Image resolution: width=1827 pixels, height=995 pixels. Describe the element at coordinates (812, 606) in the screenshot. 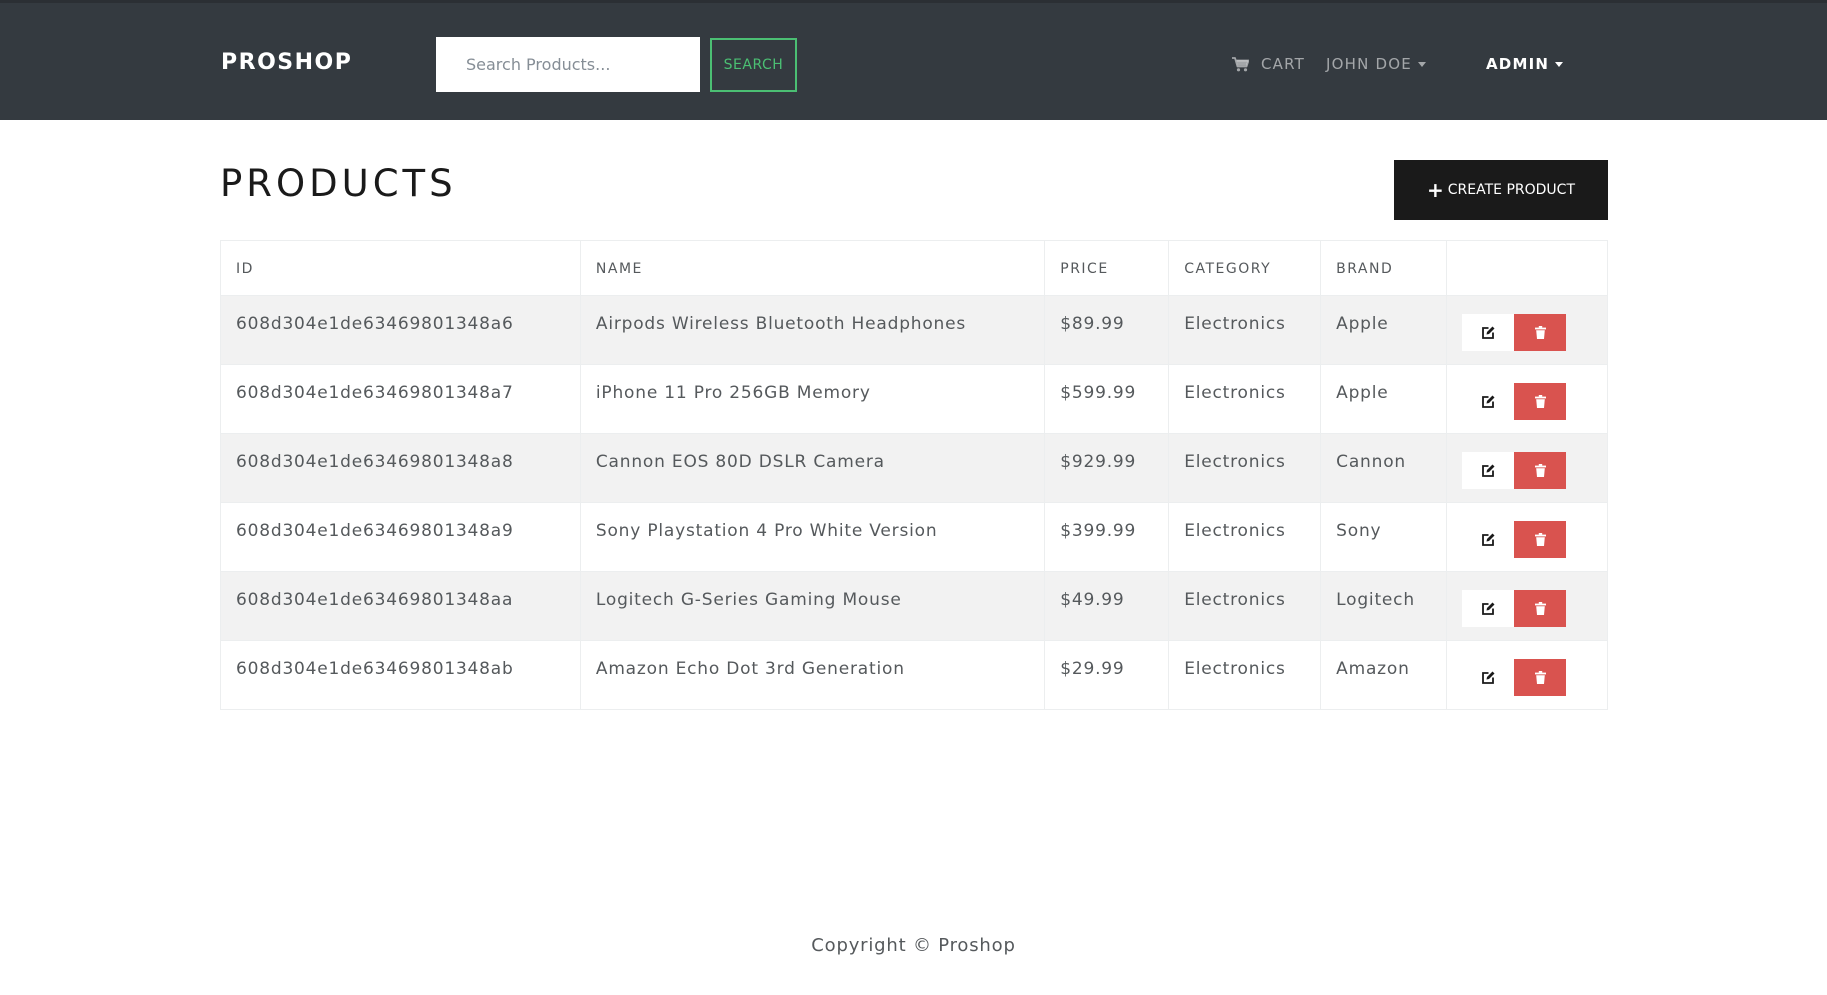

I see `cell-name: Logitech G-Series Gaming Mouse` at that location.